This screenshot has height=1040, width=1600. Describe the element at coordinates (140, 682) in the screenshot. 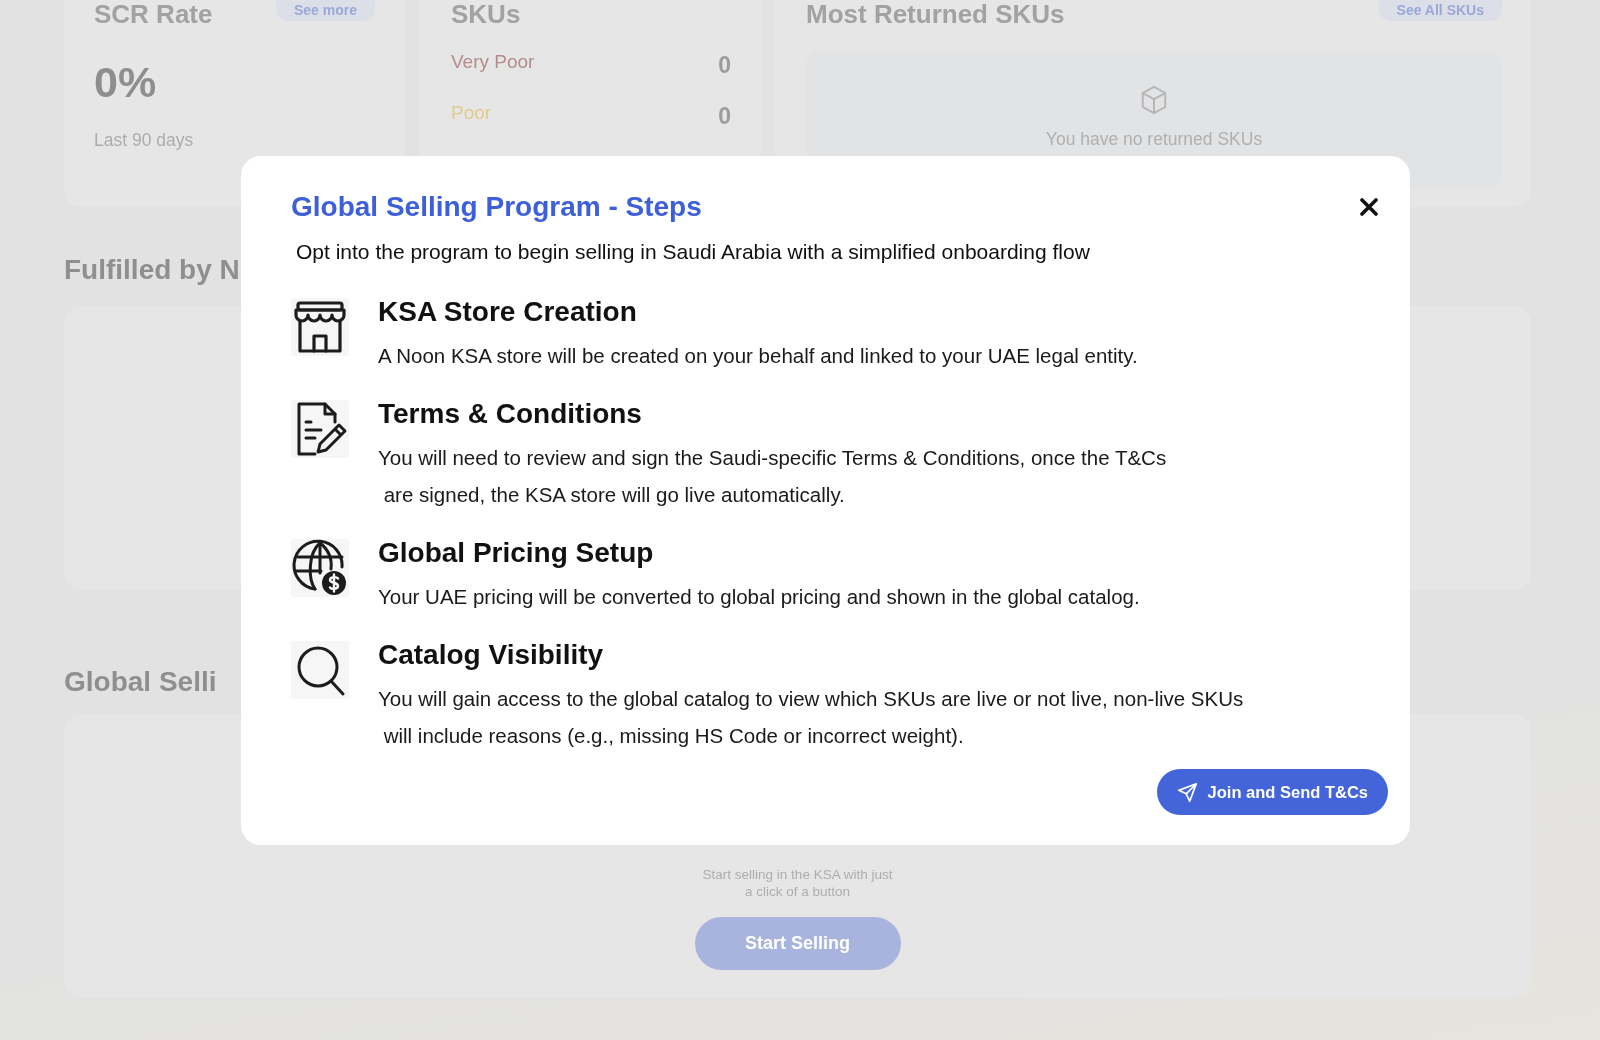

I see `section-heading: Global Selli` at that location.